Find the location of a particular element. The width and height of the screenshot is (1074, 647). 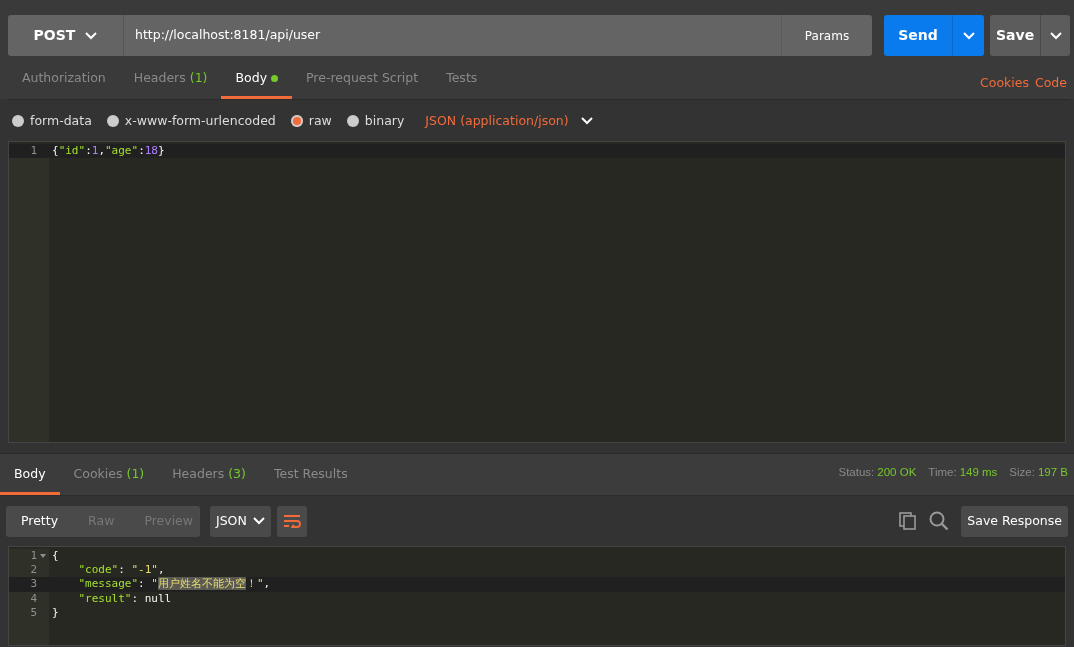

meta-value: 200 OK is located at coordinates (897, 472).